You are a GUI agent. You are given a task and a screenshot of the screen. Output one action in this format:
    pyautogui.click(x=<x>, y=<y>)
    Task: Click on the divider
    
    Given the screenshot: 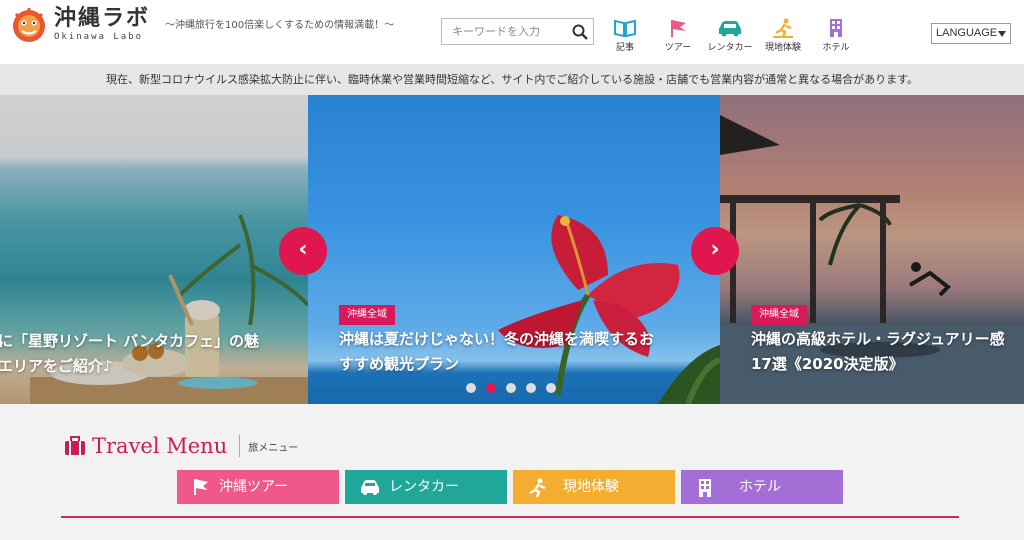 What is the action you would take?
    pyautogui.click(x=240, y=446)
    